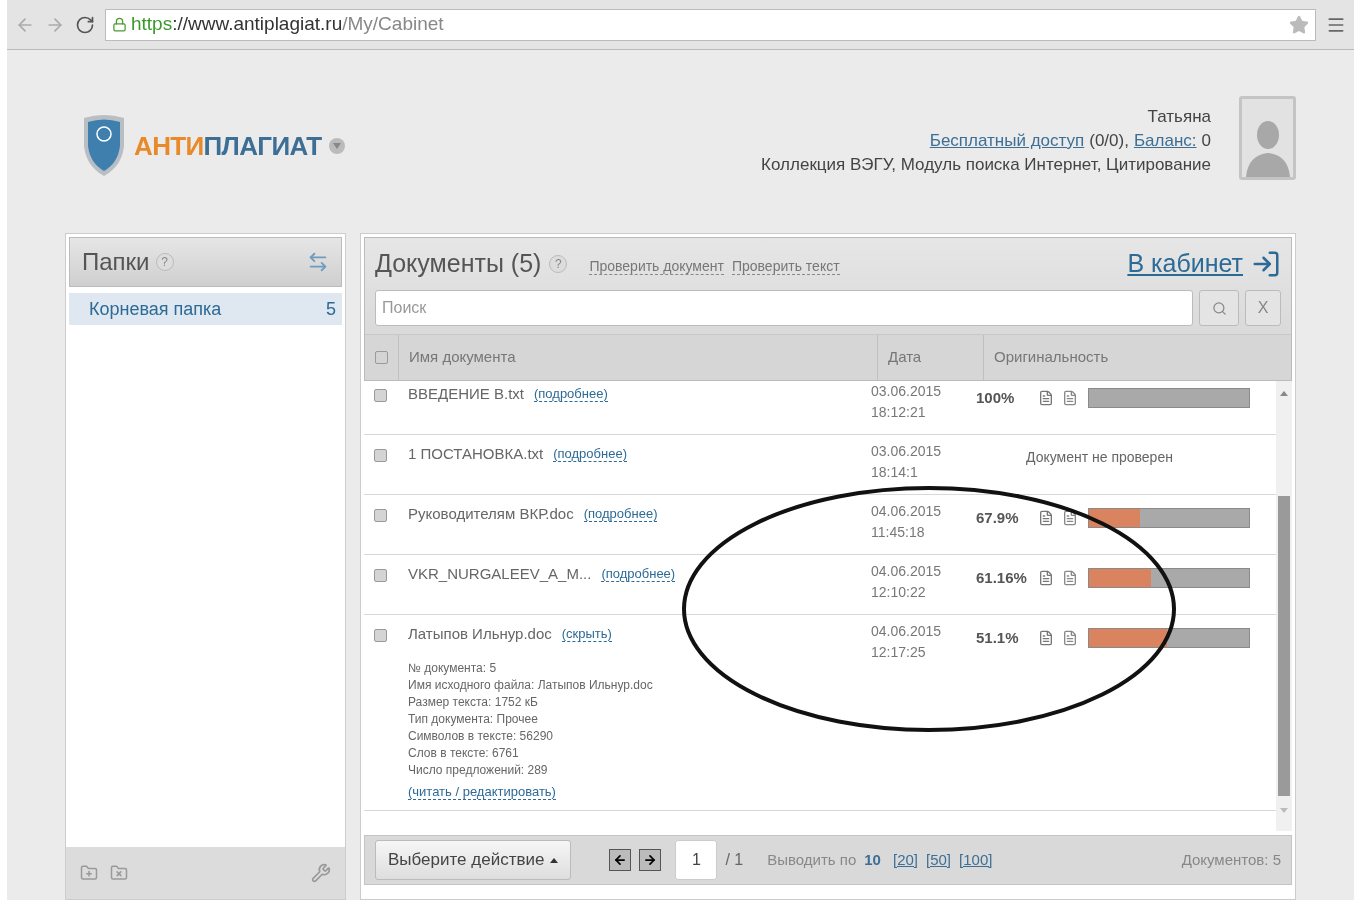 This screenshot has height=900, width=1361. What do you see at coordinates (986, 165) in the screenshot?
I see `modules-text: Коллекция ВЭГУ, Модуль поиска Интернет, Цитирование` at bounding box center [986, 165].